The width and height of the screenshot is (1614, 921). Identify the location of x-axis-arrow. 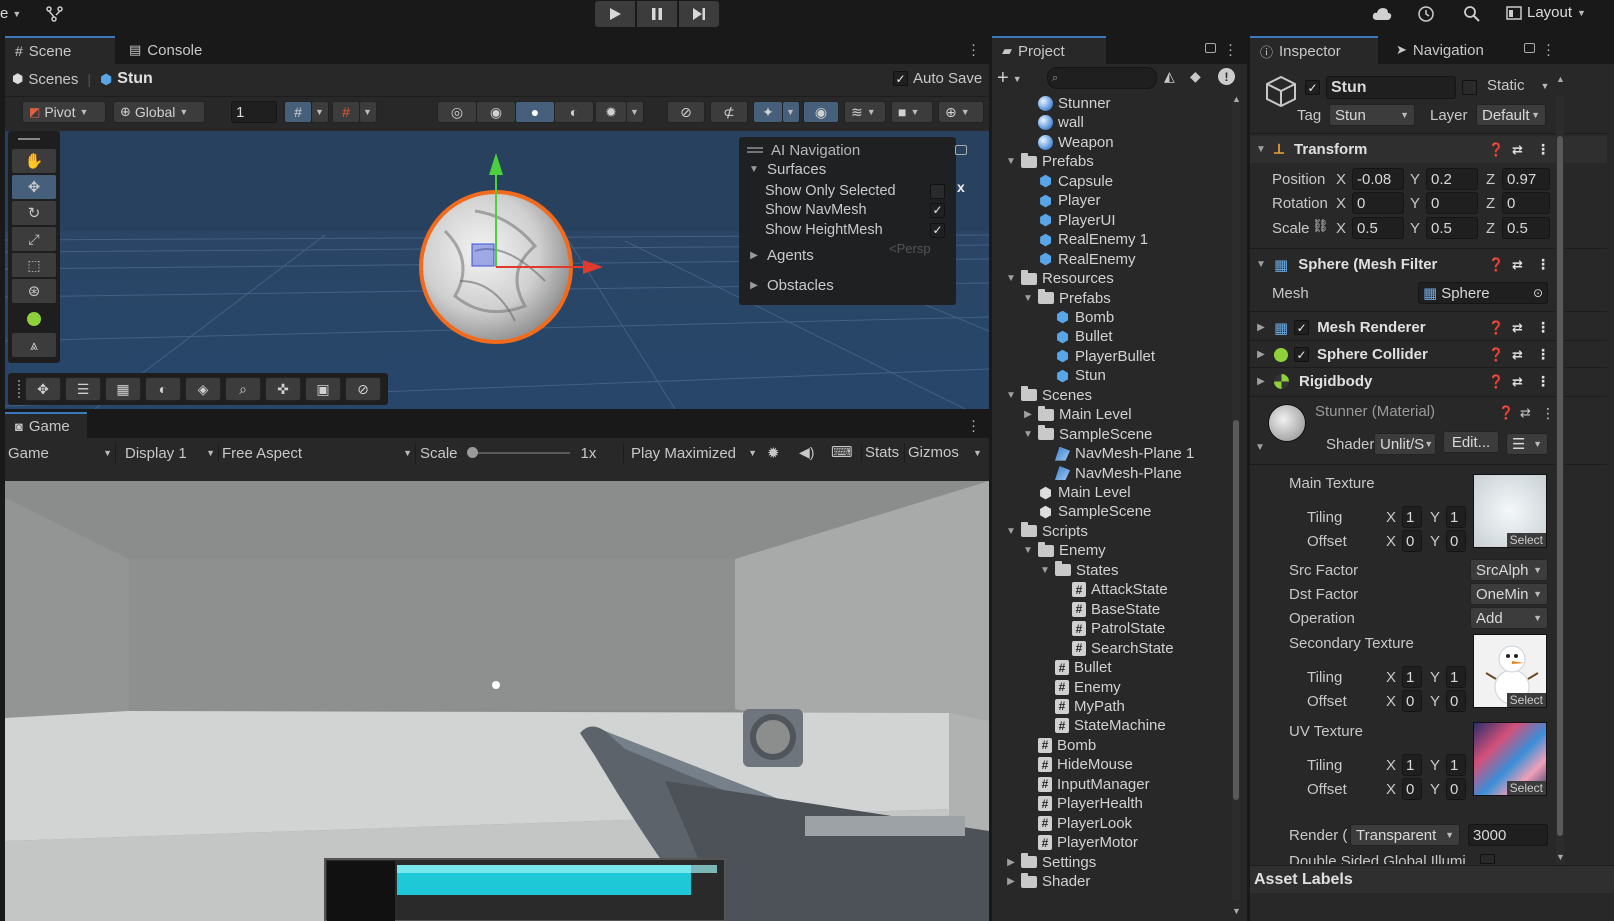
(593, 267).